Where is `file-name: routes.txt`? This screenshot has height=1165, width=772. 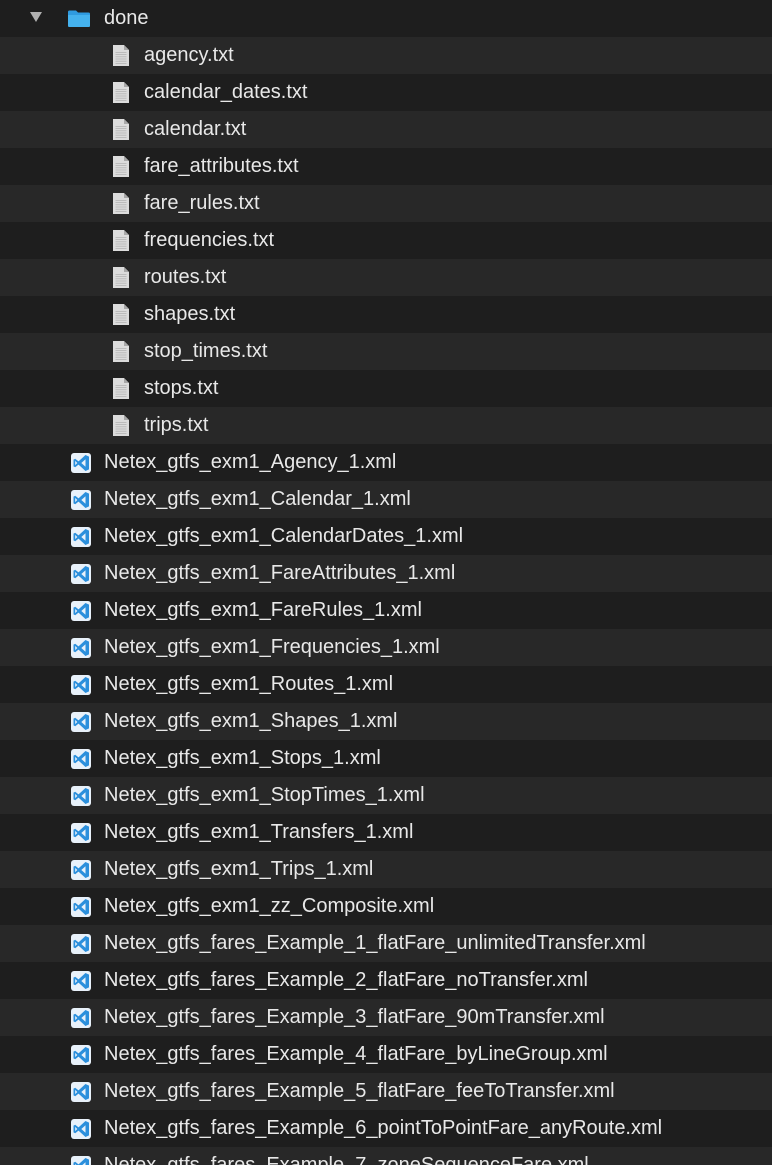 file-name: routes.txt is located at coordinates (185, 277).